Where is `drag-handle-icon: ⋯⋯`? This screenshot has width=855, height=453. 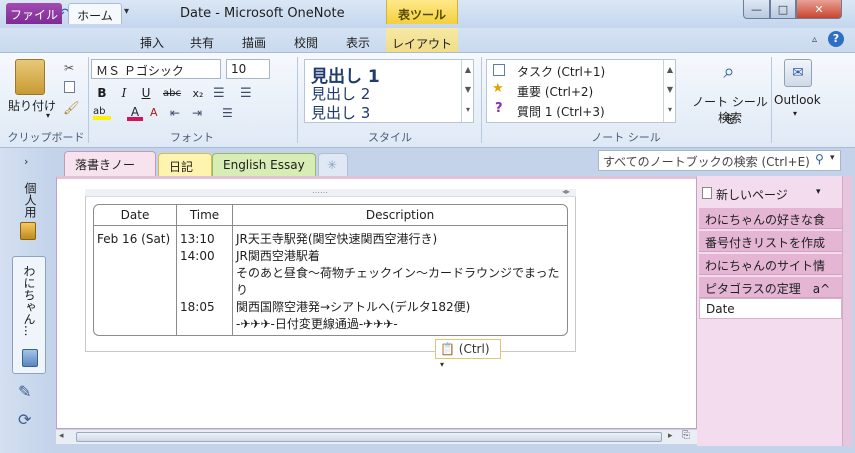 drag-handle-icon: ⋯⋯ is located at coordinates (320, 192).